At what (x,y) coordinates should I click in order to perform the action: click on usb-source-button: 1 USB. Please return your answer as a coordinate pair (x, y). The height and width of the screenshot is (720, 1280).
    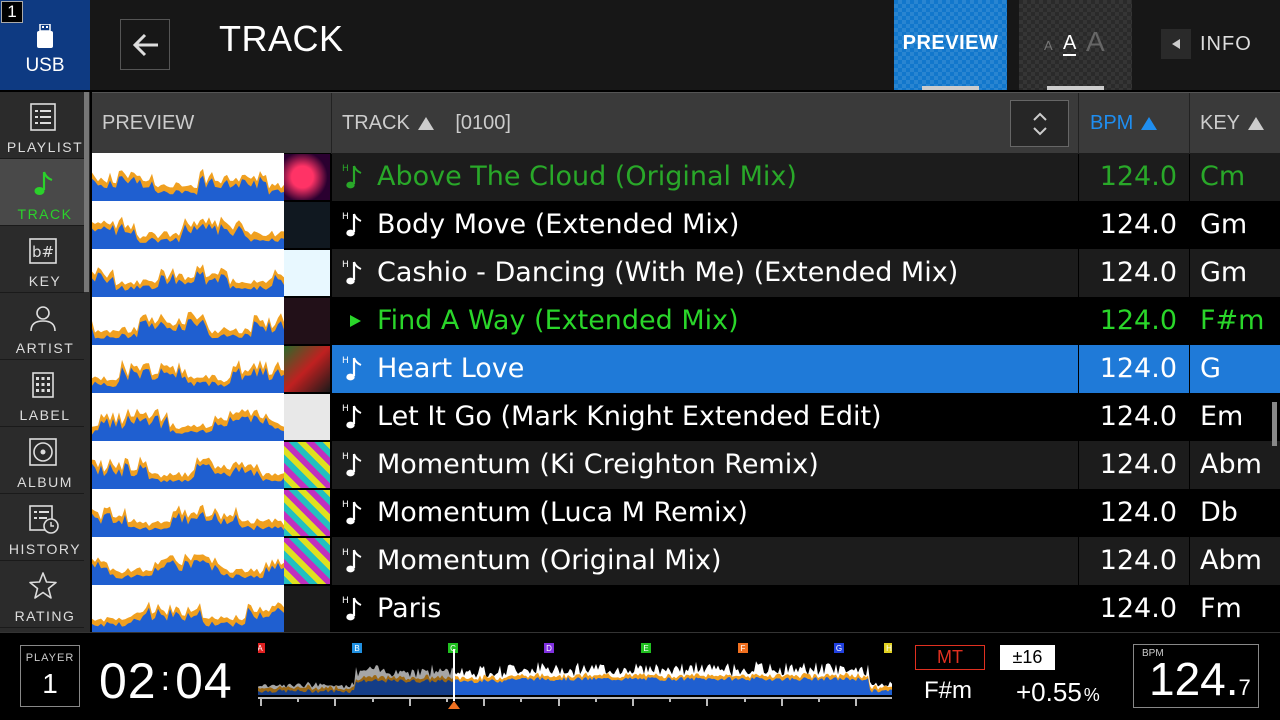
    Looking at the image, I should click on (45, 45).